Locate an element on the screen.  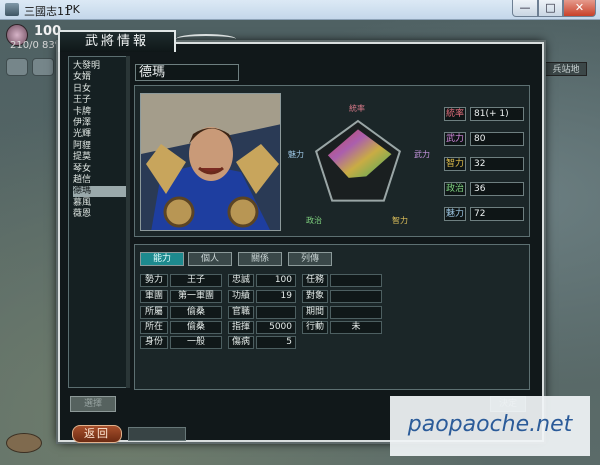
radar-label-int: 智力 is located at coordinates (400, 220).